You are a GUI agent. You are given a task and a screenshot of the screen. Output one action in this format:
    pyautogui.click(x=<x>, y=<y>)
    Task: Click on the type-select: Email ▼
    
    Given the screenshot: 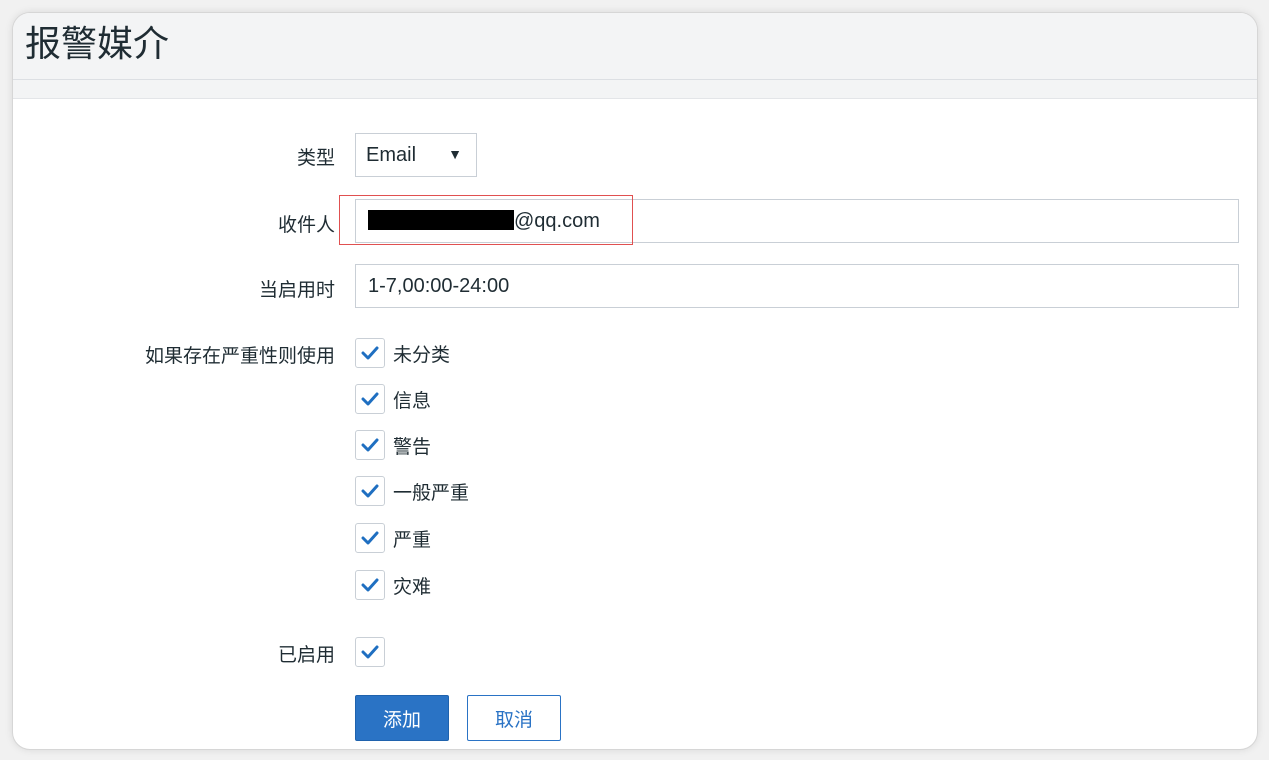 What is the action you would take?
    pyautogui.click(x=416, y=155)
    